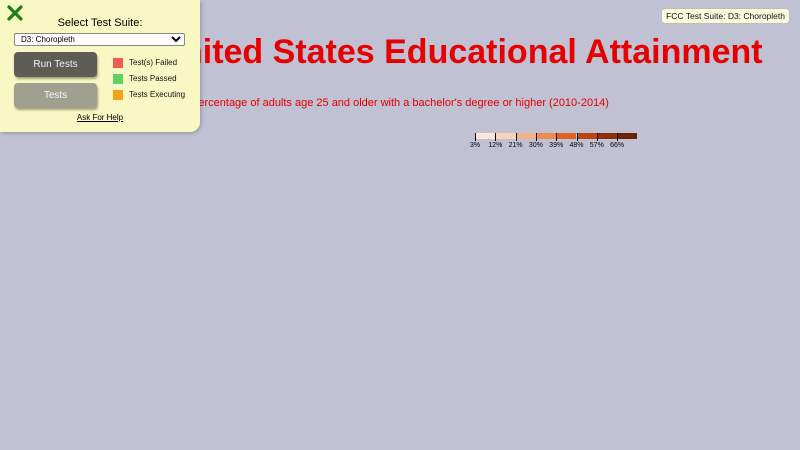 The width and height of the screenshot is (800, 450). Describe the element at coordinates (118, 63) in the screenshot. I see `failed-swatch` at that location.